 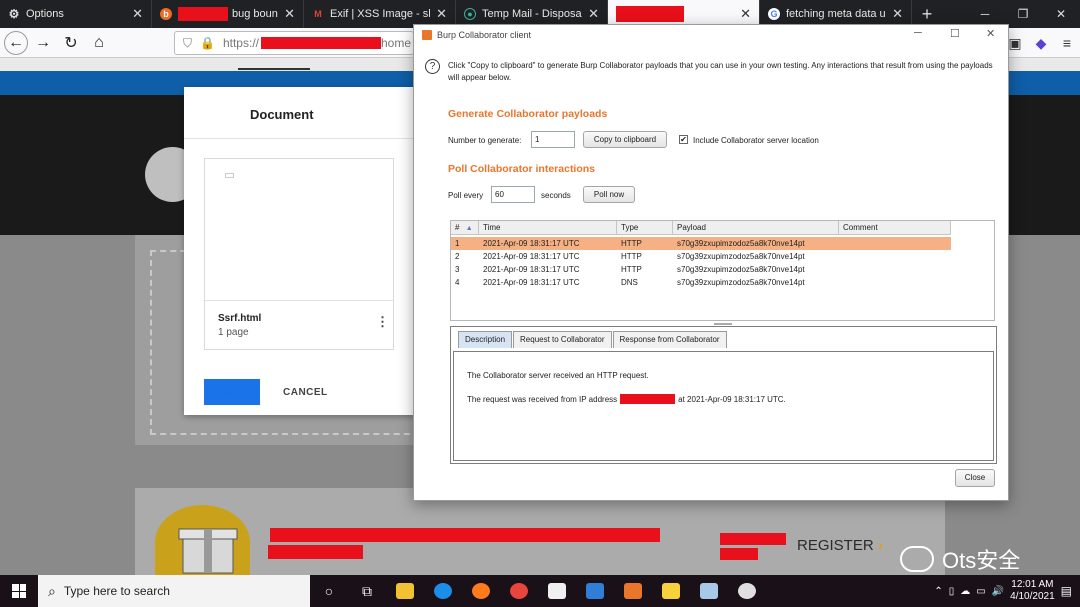 I want to click on redacted-ip, so click(x=648, y=399).